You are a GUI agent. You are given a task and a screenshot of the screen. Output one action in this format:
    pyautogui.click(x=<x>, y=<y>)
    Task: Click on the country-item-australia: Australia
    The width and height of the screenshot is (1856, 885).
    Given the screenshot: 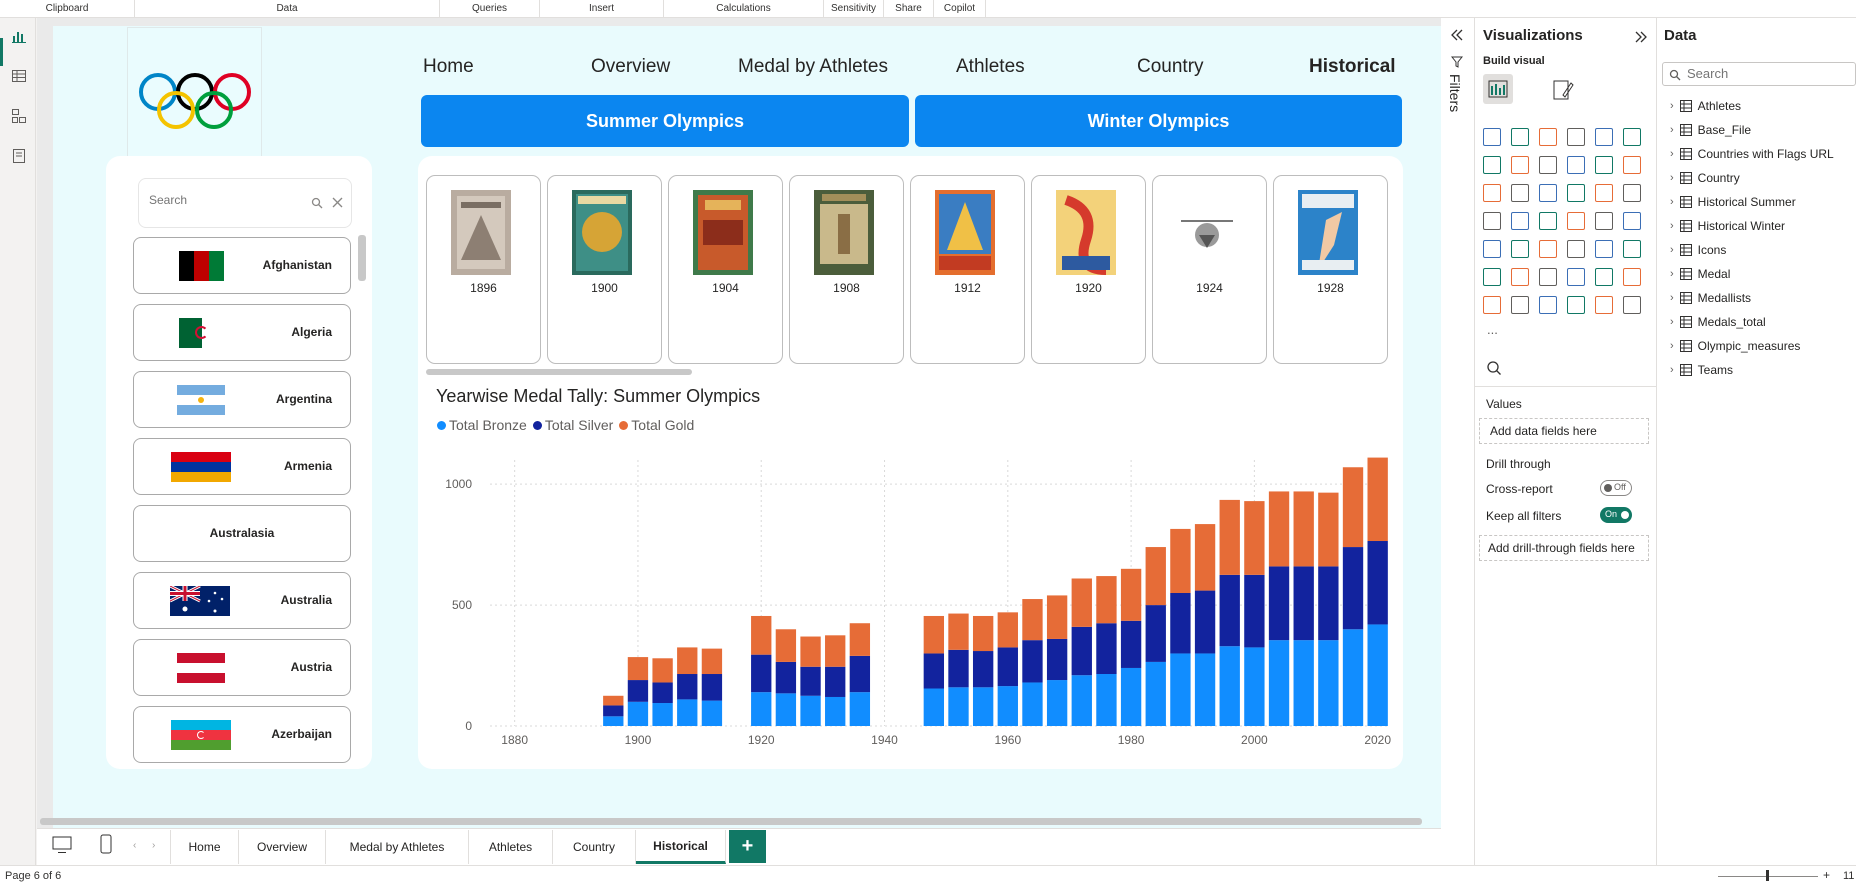 What is the action you would take?
    pyautogui.click(x=242, y=600)
    